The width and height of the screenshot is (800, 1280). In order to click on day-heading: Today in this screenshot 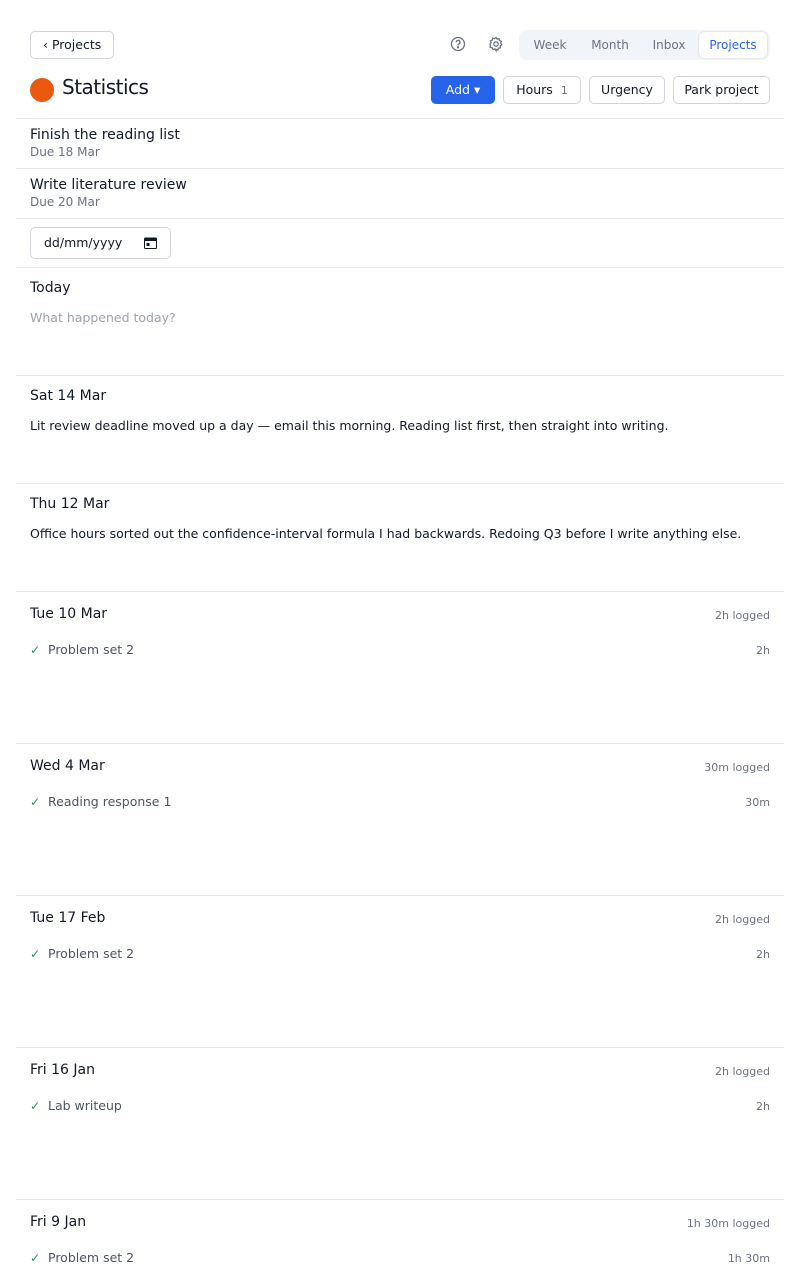, I will do `click(50, 288)`.